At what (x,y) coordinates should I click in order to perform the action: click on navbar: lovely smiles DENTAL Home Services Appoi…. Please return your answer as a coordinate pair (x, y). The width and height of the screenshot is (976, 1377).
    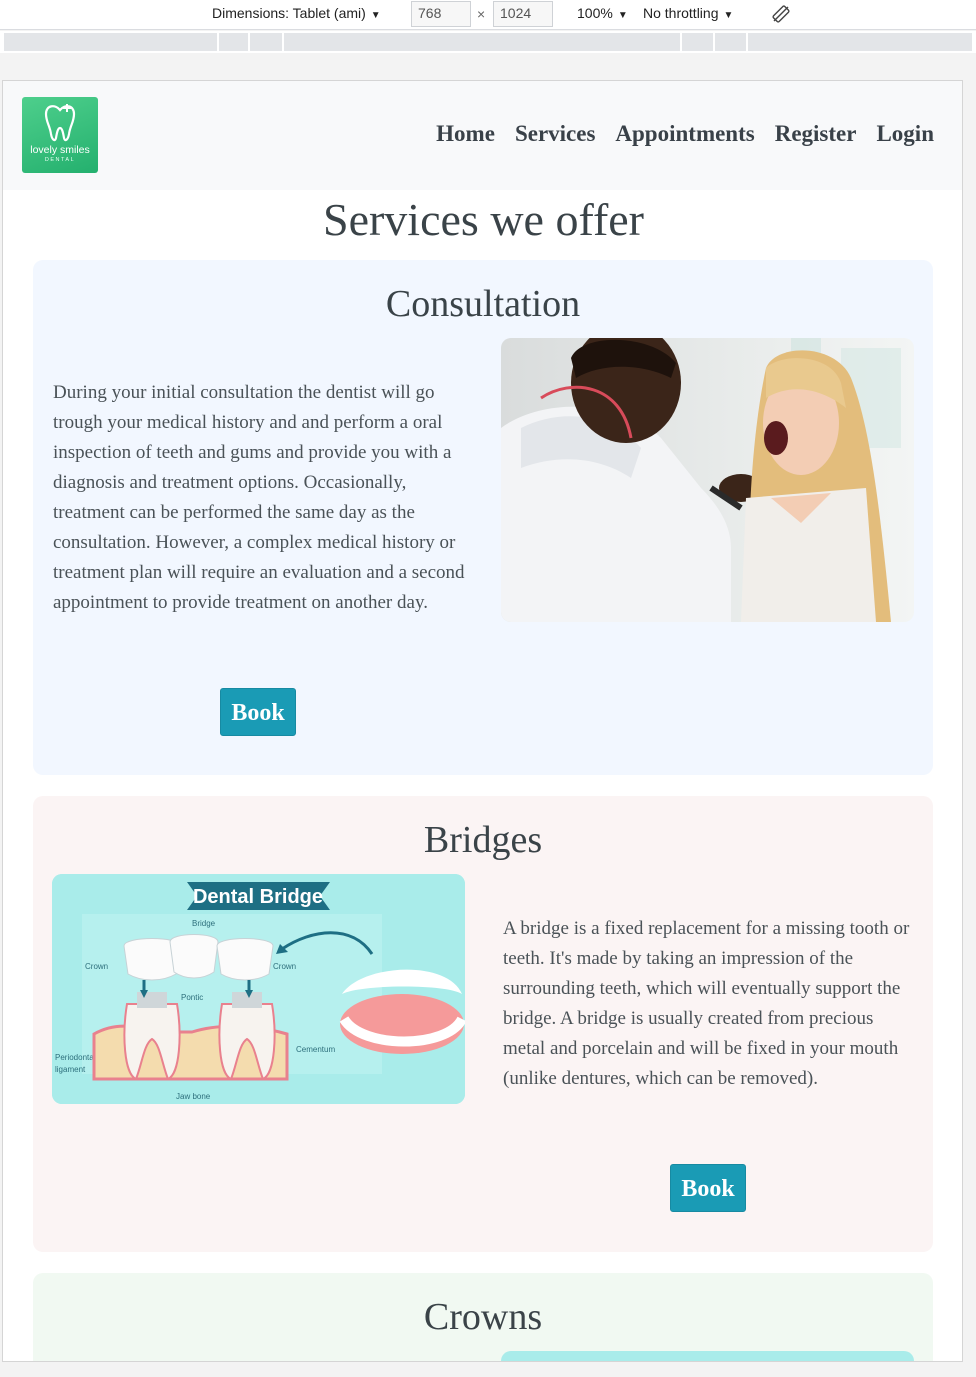
    Looking at the image, I should click on (482, 135).